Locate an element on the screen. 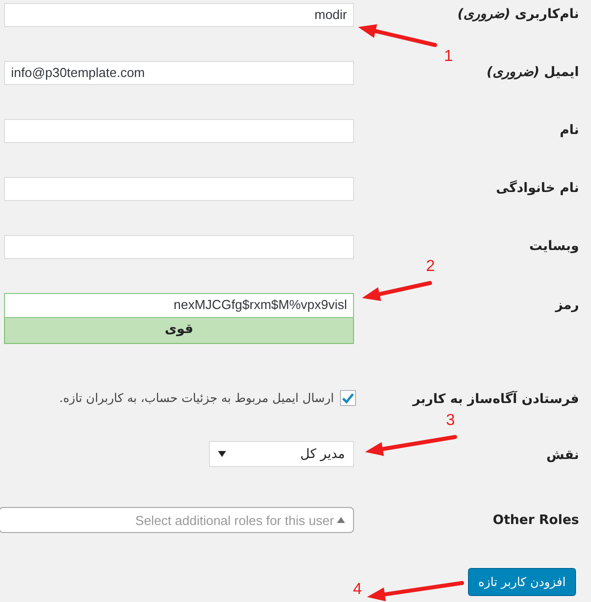 The height and width of the screenshot is (602, 591). field-label: نام‌کاربری (ضروری) is located at coordinates (518, 15).